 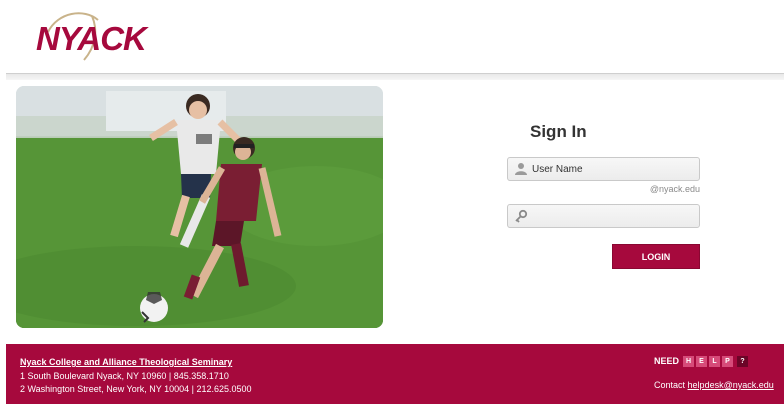 What do you see at coordinates (558, 131) in the screenshot?
I see `signin-title: Sign In` at bounding box center [558, 131].